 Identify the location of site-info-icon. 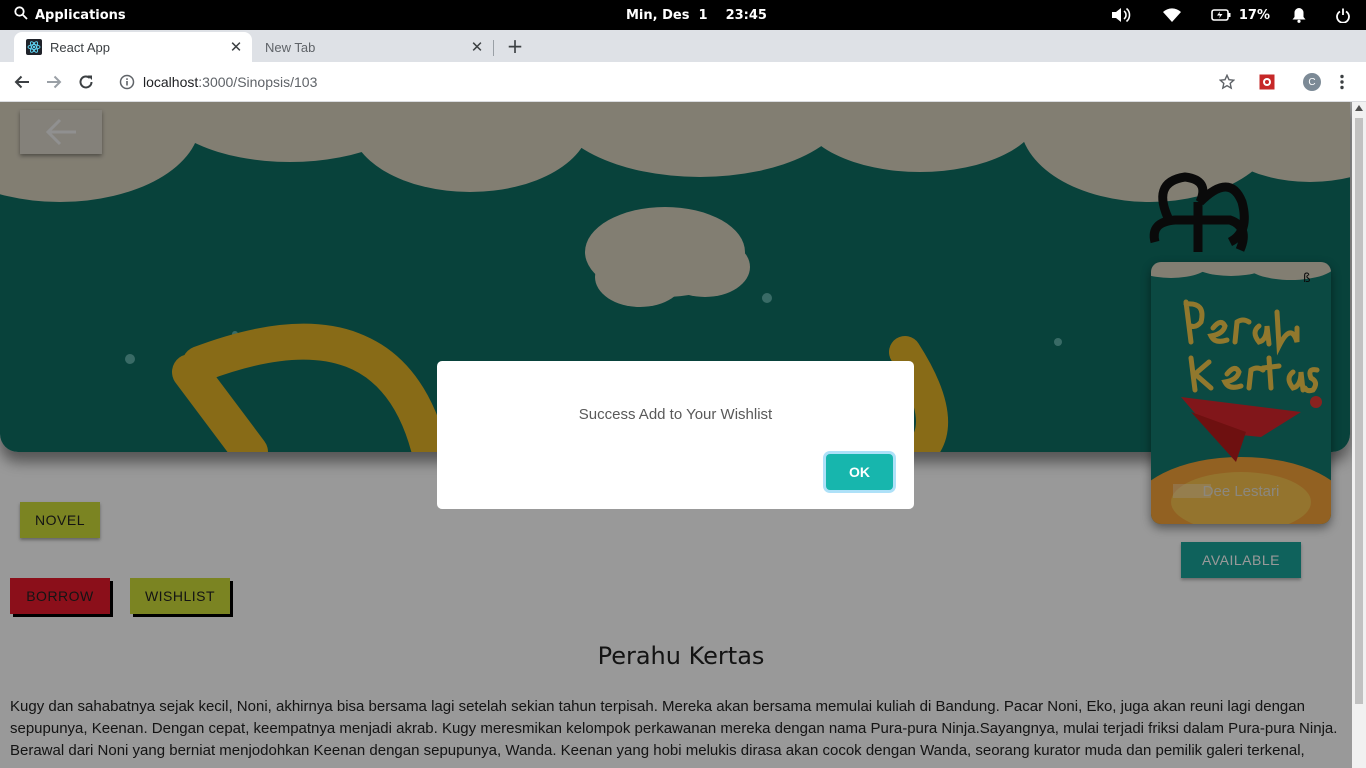
(127, 82).